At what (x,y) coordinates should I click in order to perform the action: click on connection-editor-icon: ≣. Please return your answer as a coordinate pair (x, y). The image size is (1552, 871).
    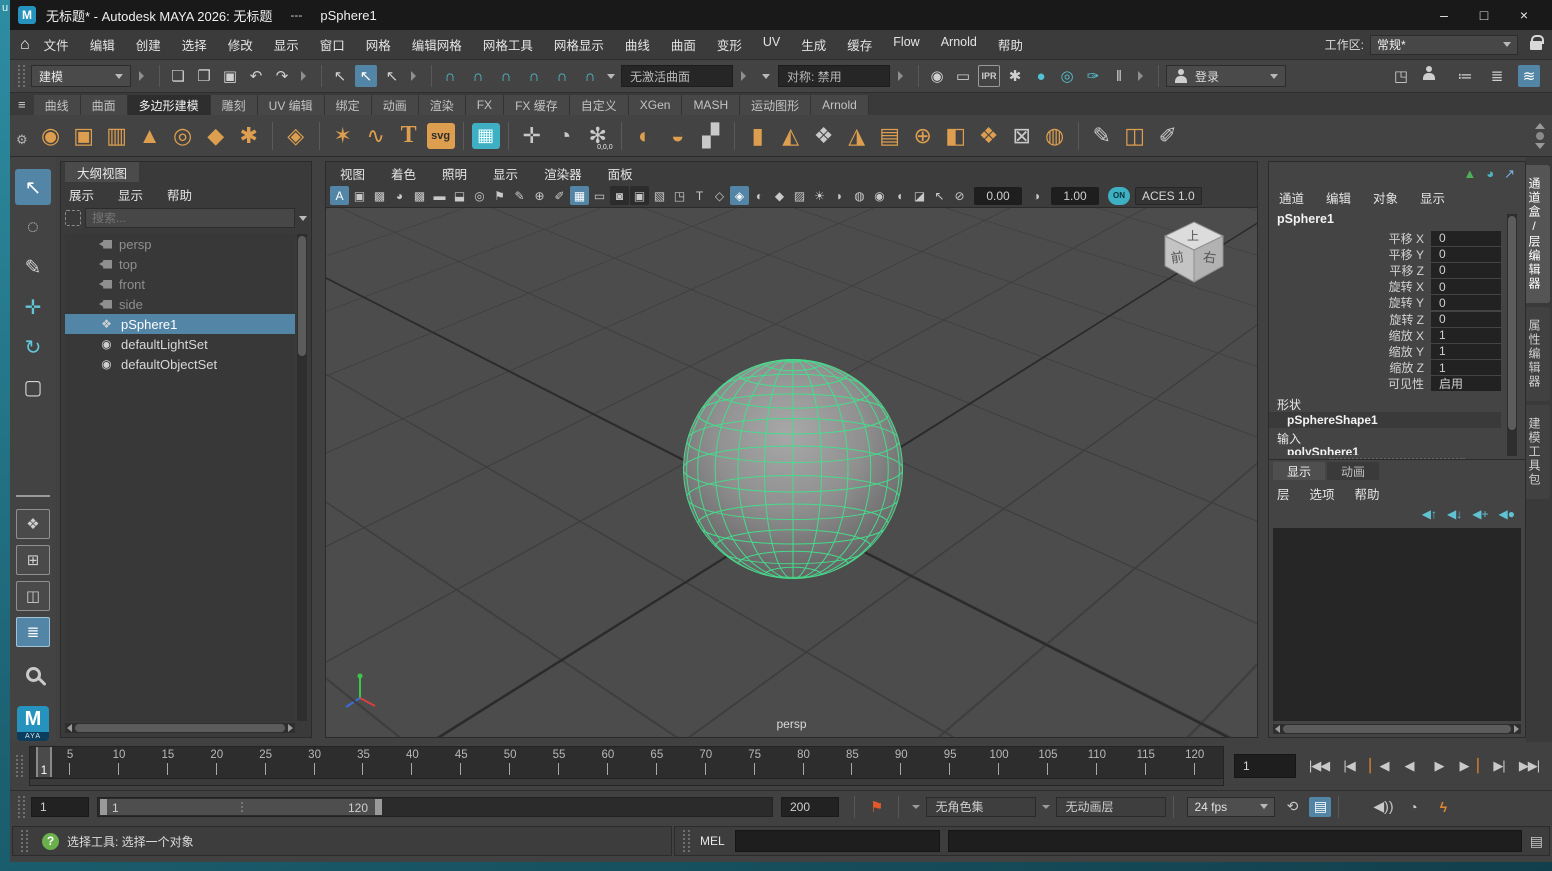
    Looking at the image, I should click on (1497, 76).